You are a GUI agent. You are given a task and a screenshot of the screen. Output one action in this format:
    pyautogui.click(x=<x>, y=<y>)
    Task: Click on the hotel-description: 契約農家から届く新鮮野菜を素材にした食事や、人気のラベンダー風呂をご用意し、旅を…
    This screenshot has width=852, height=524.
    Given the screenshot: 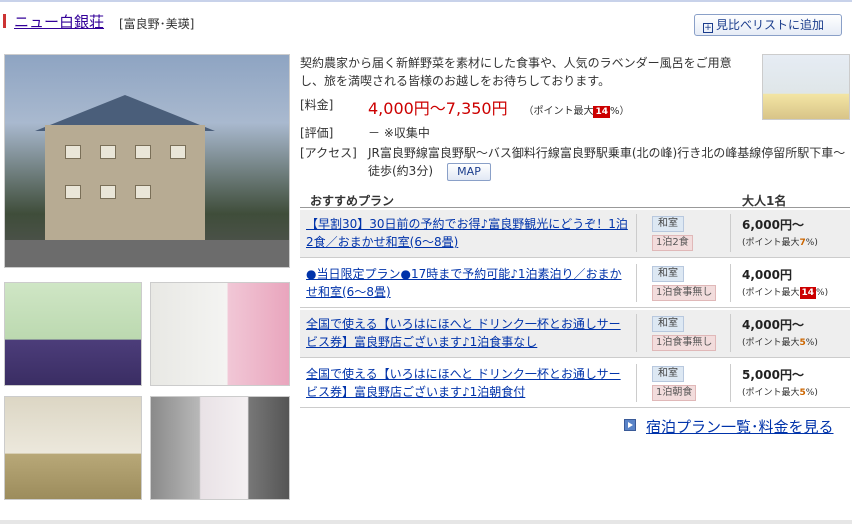 What is the action you would take?
    pyautogui.click(x=516, y=72)
    